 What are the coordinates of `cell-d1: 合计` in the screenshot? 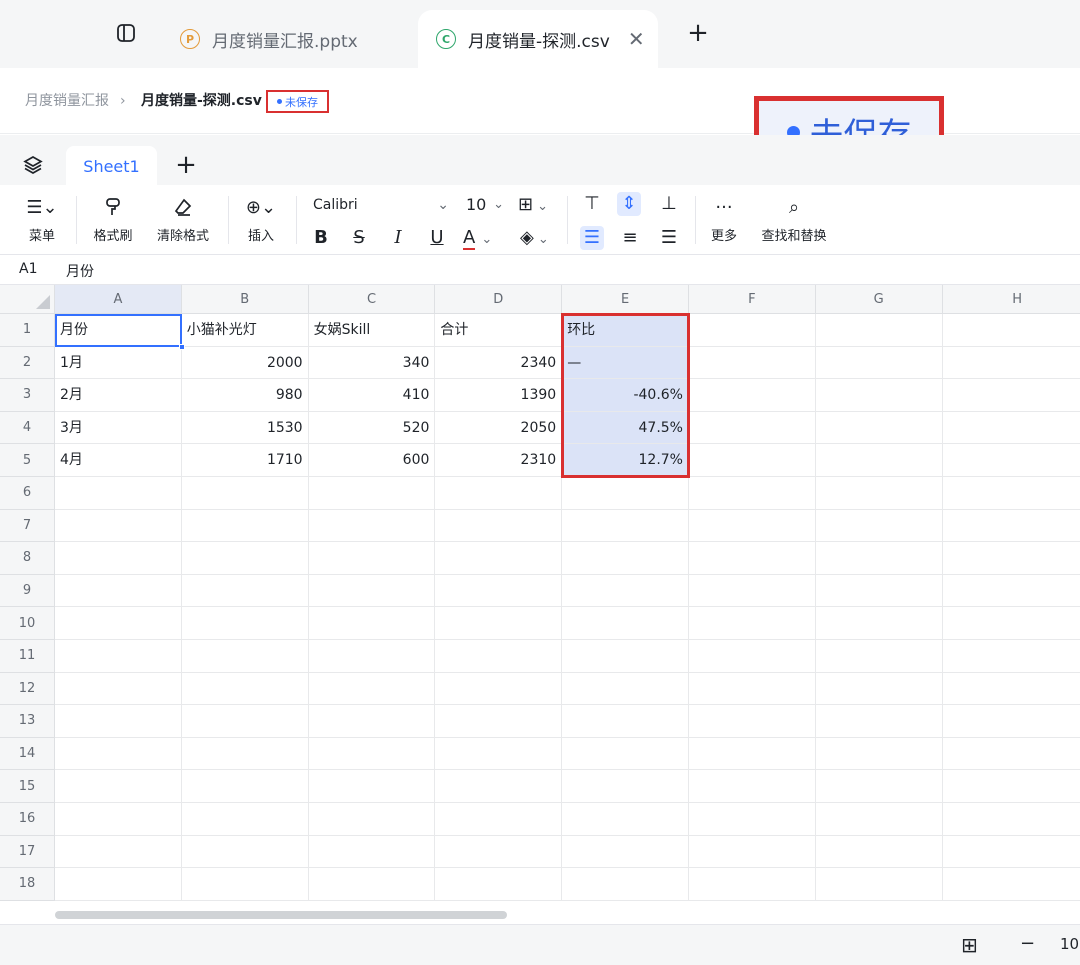 It's located at (499, 330).